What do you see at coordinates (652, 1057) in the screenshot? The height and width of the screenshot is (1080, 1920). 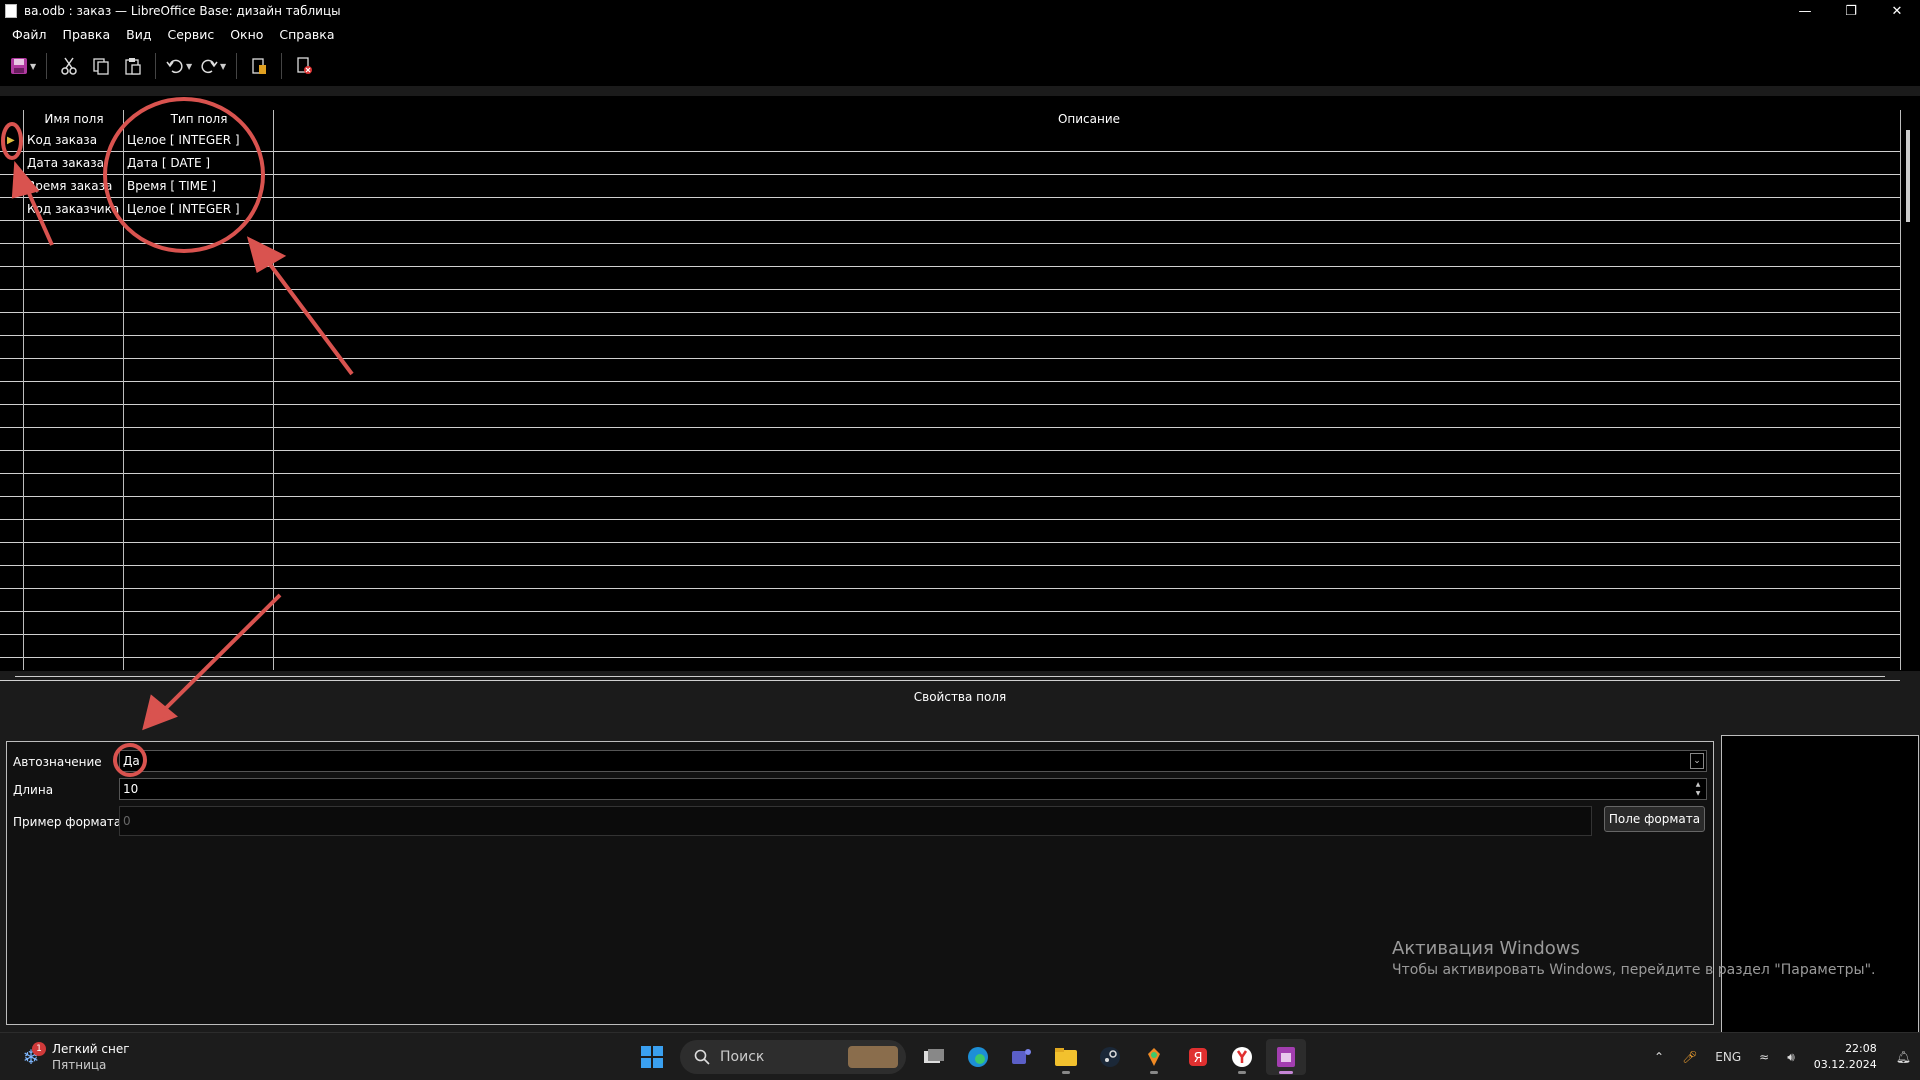 I see `start-icon` at bounding box center [652, 1057].